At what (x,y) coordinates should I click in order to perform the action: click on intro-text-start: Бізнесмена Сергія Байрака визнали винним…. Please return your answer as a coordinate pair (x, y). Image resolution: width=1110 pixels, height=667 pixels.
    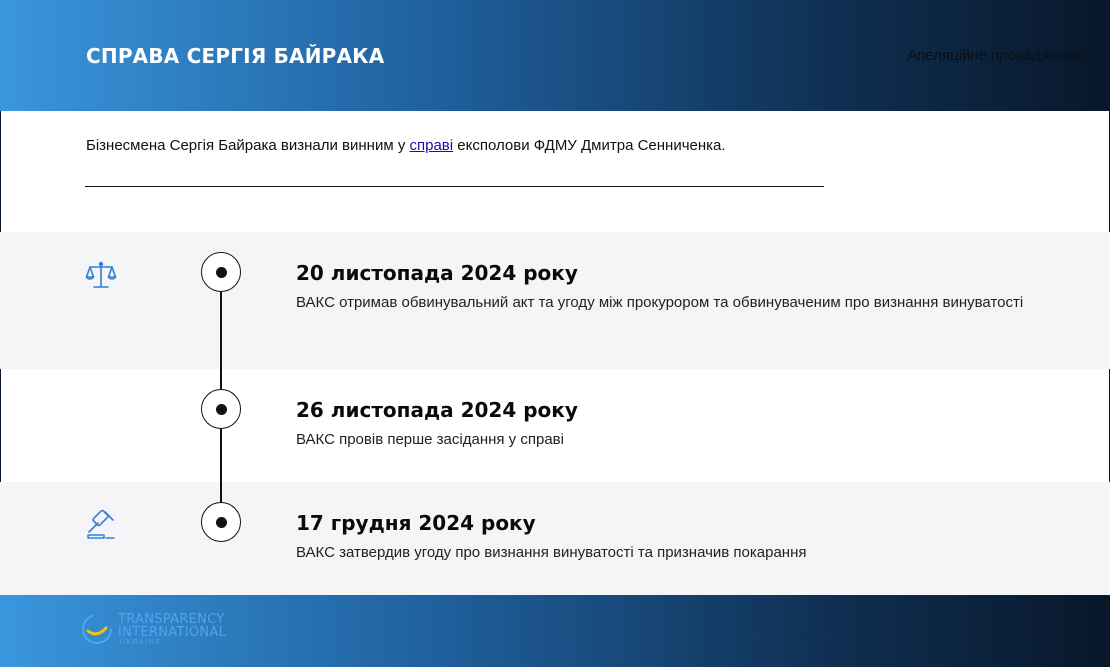
    Looking at the image, I should click on (248, 145).